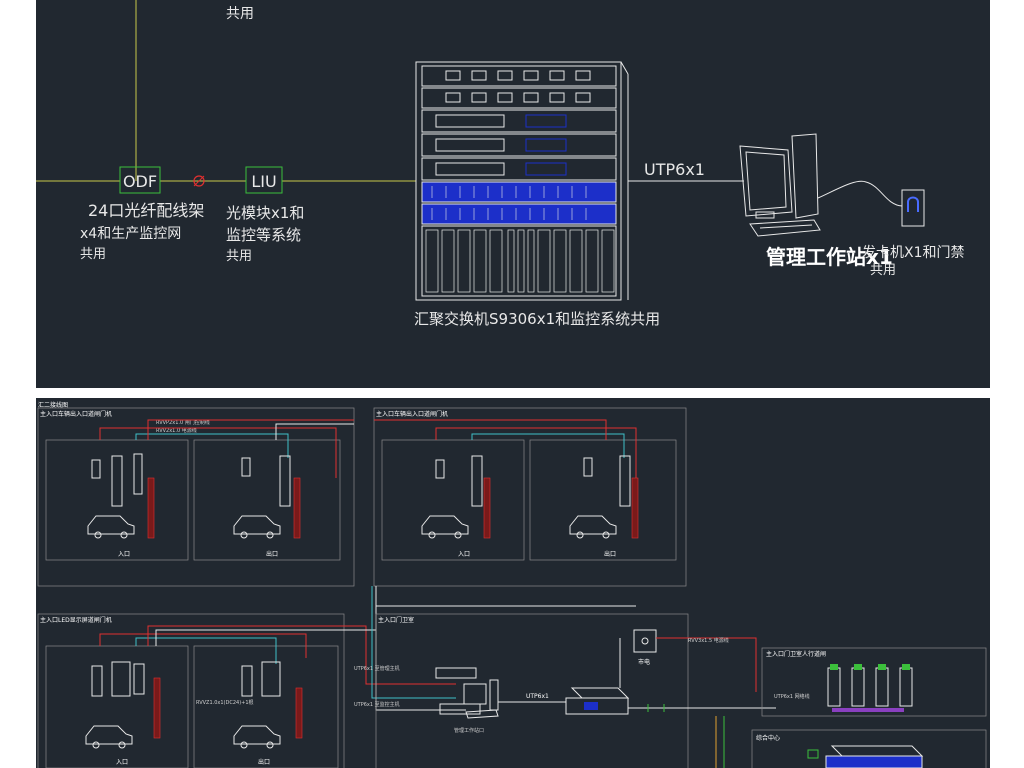 This screenshot has width=1024, height=768. What do you see at coordinates (265, 213) in the screenshot?
I see `liu-caption-line1: 光模块x1和` at bounding box center [265, 213].